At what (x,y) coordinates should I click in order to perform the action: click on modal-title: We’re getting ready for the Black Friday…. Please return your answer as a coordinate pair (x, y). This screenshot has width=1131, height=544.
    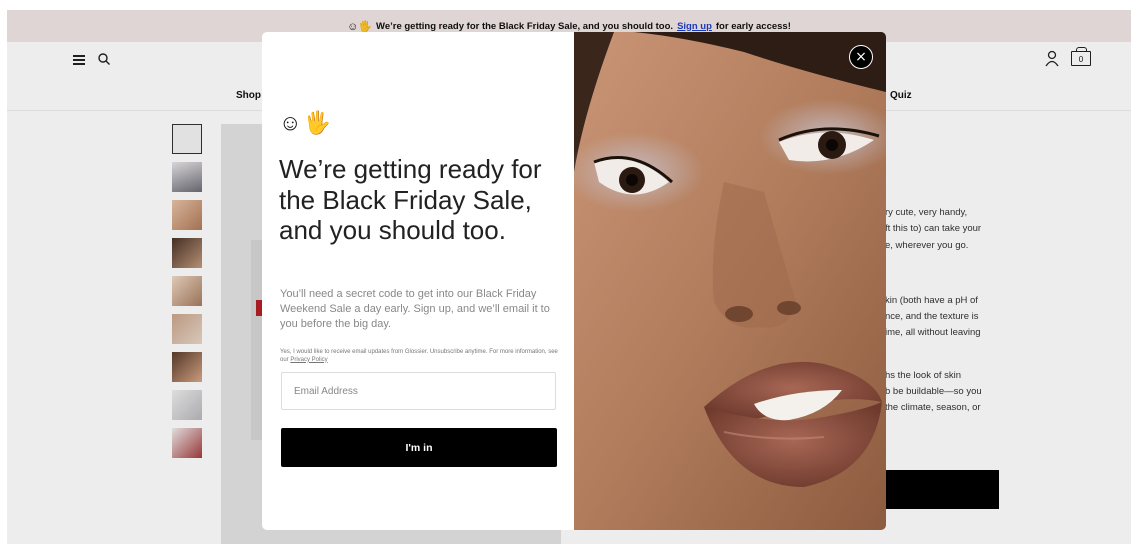
    Looking at the image, I should click on (410, 199).